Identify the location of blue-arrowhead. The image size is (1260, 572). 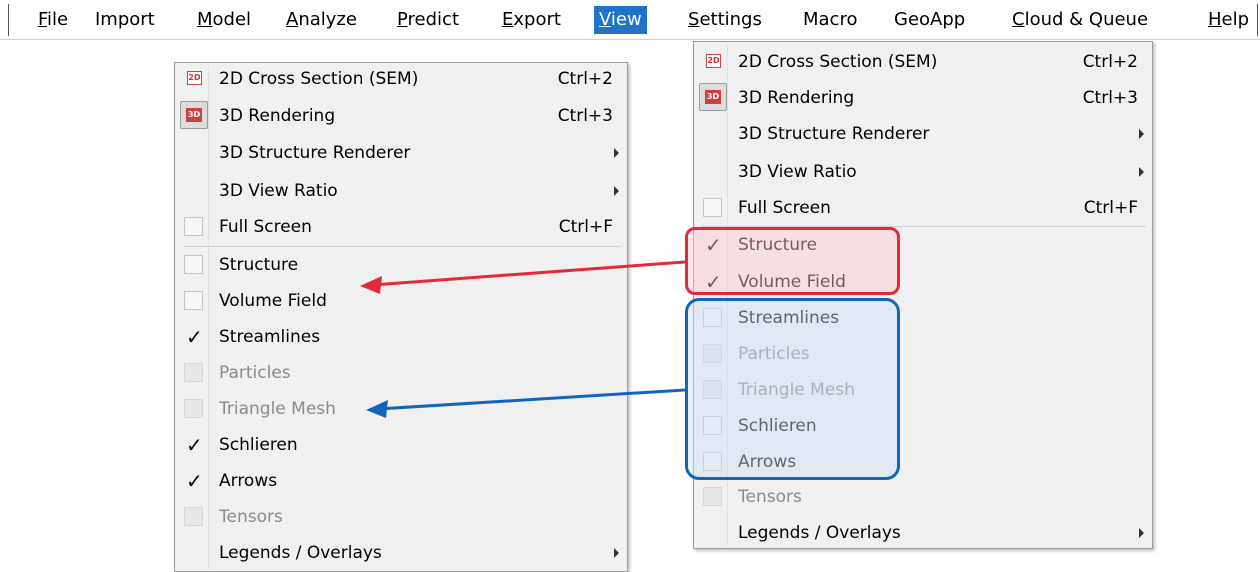
(377, 409).